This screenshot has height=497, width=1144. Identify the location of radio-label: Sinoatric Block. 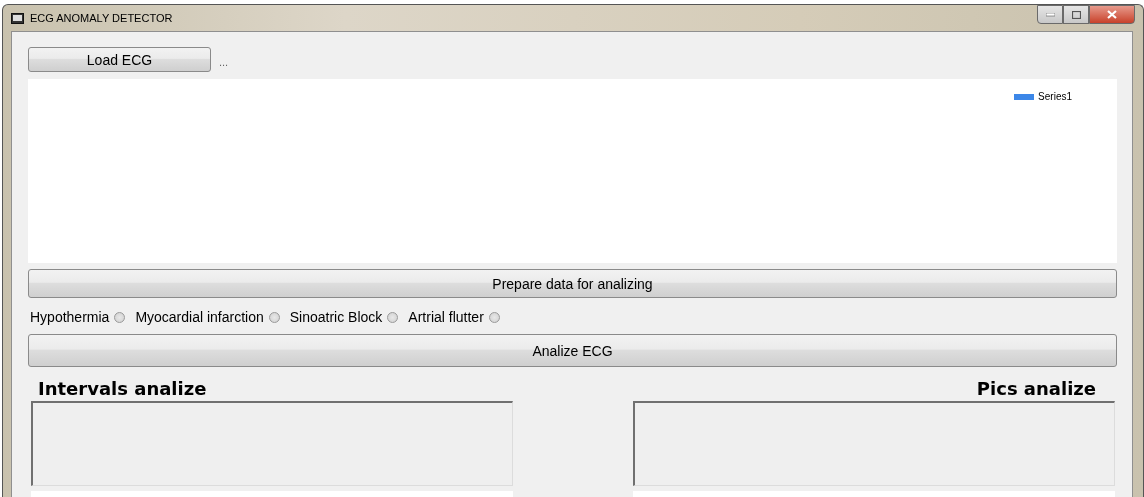
(336, 317).